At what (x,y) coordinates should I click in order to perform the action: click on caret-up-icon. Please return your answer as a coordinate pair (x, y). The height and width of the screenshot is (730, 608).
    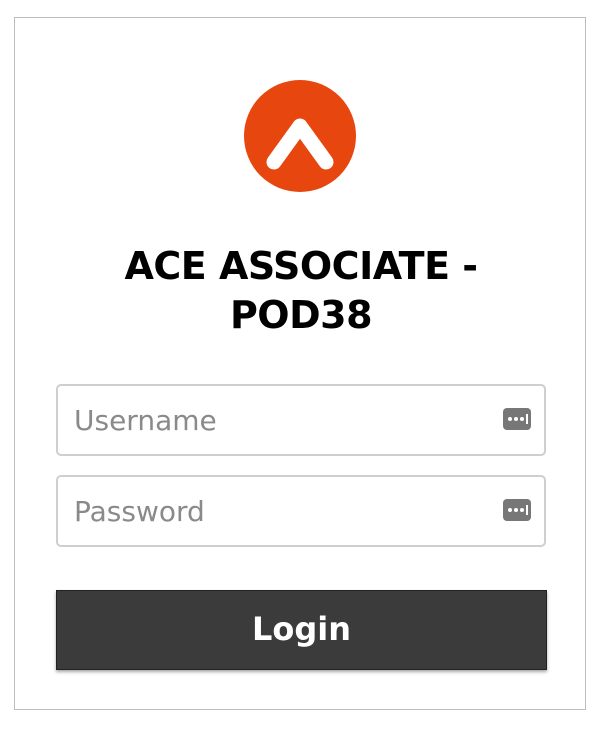
    Looking at the image, I should click on (300, 144).